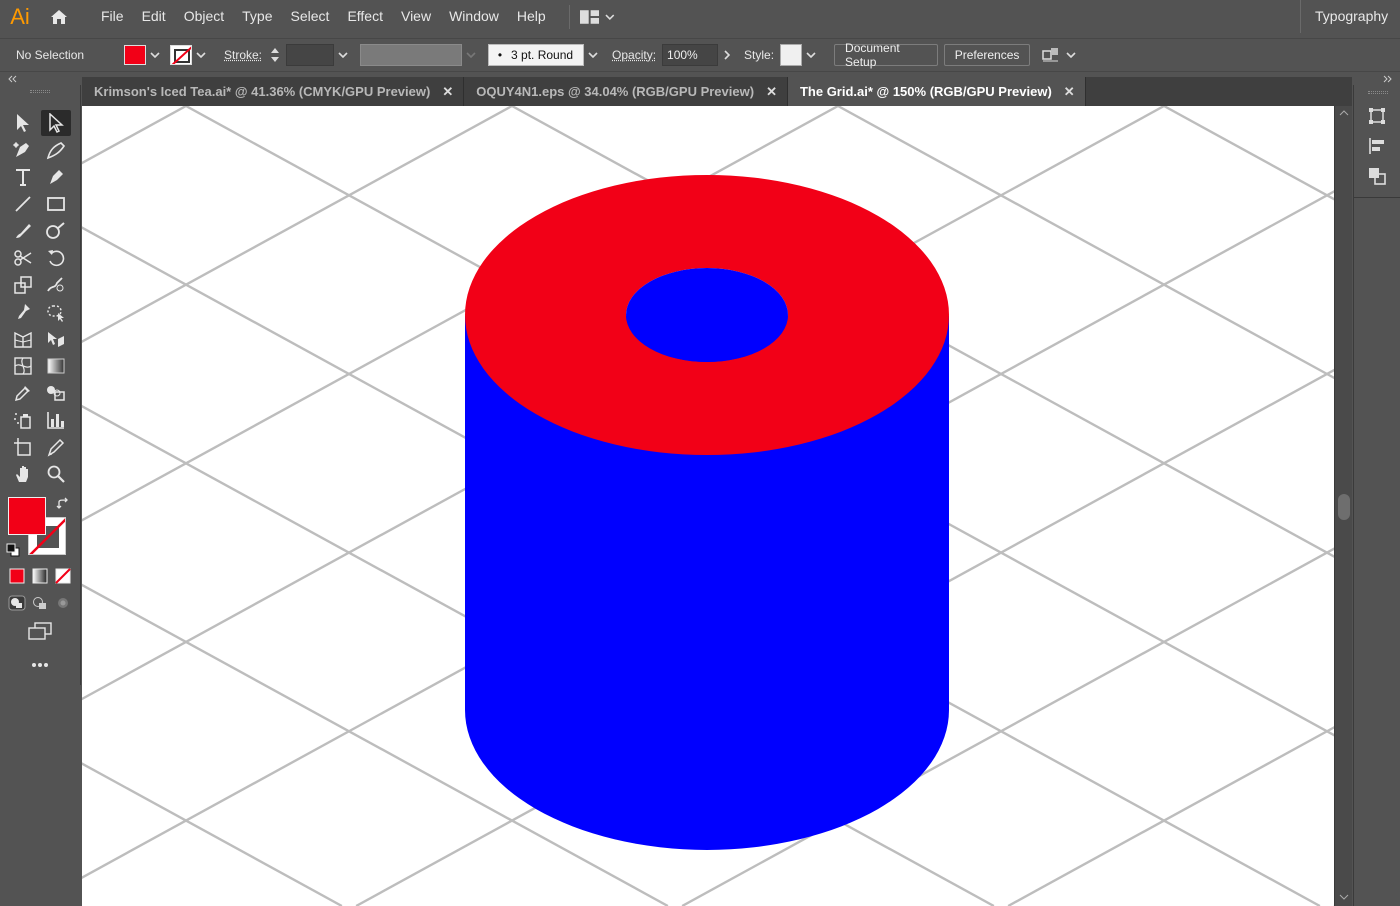  Describe the element at coordinates (135, 55) in the screenshot. I see `fill-swatch` at that location.